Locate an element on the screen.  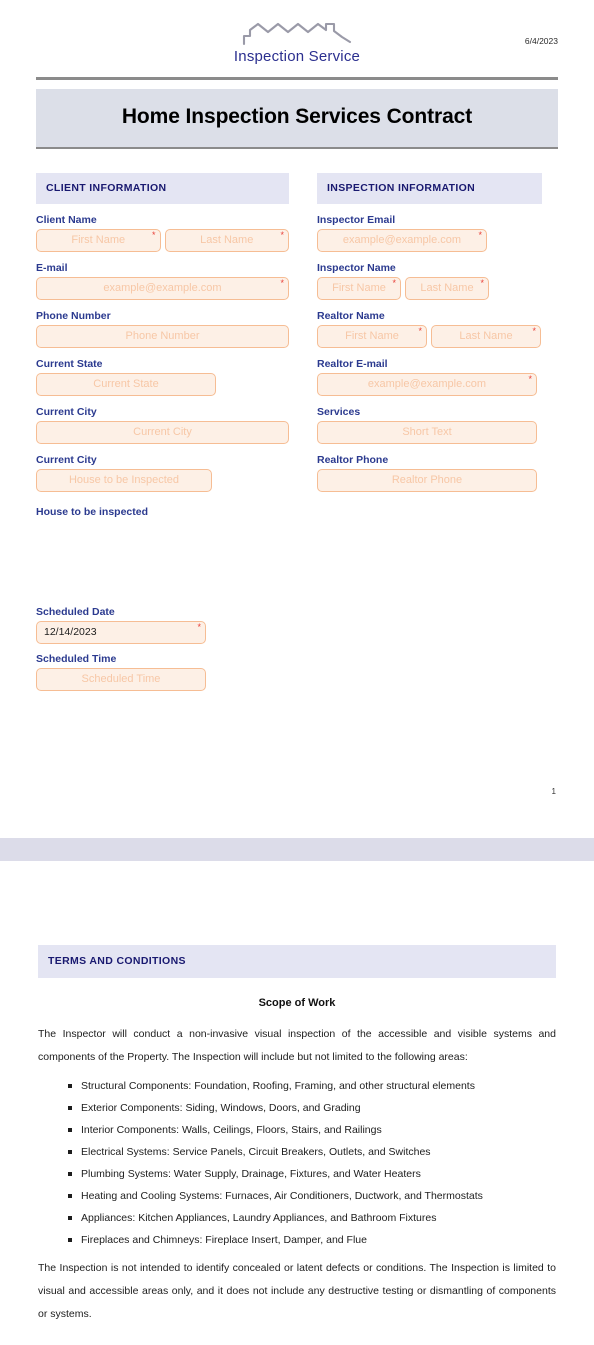
input-current-city: Current City is located at coordinates (162, 432).